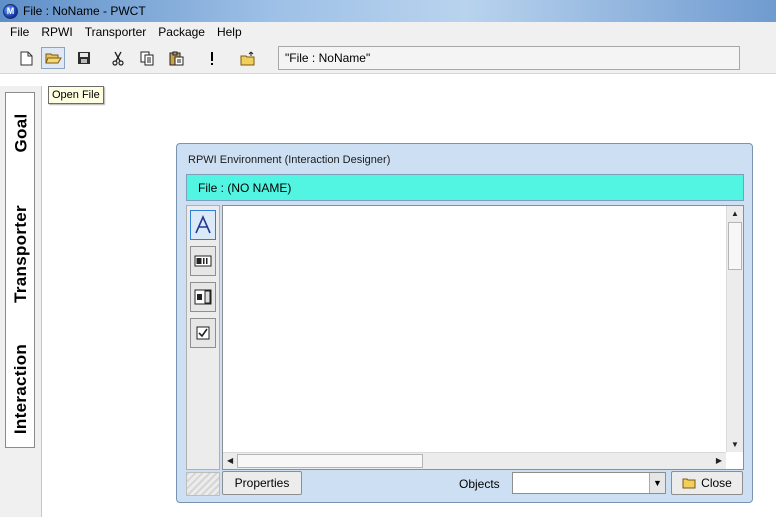 This screenshot has height=517, width=776. I want to click on title-bar: M File : NoName - PWCT, so click(388, 11).